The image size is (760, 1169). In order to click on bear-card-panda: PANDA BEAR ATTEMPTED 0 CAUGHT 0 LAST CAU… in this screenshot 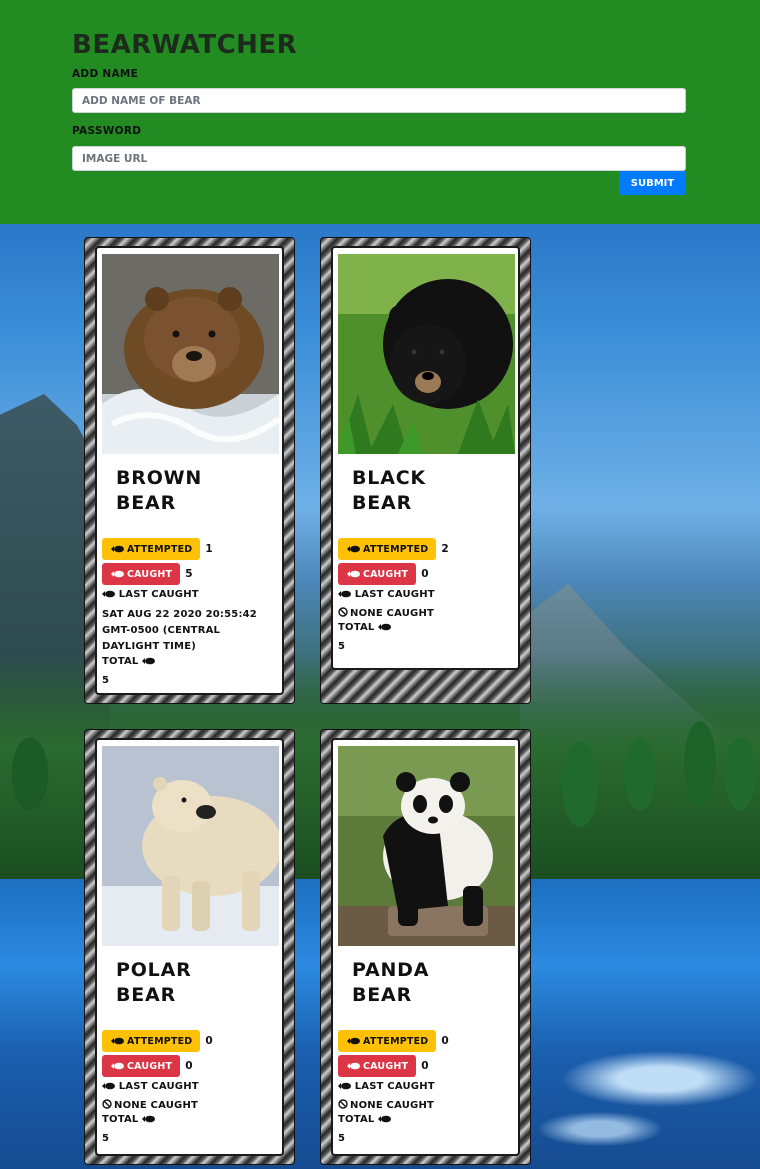, I will do `click(425, 947)`.